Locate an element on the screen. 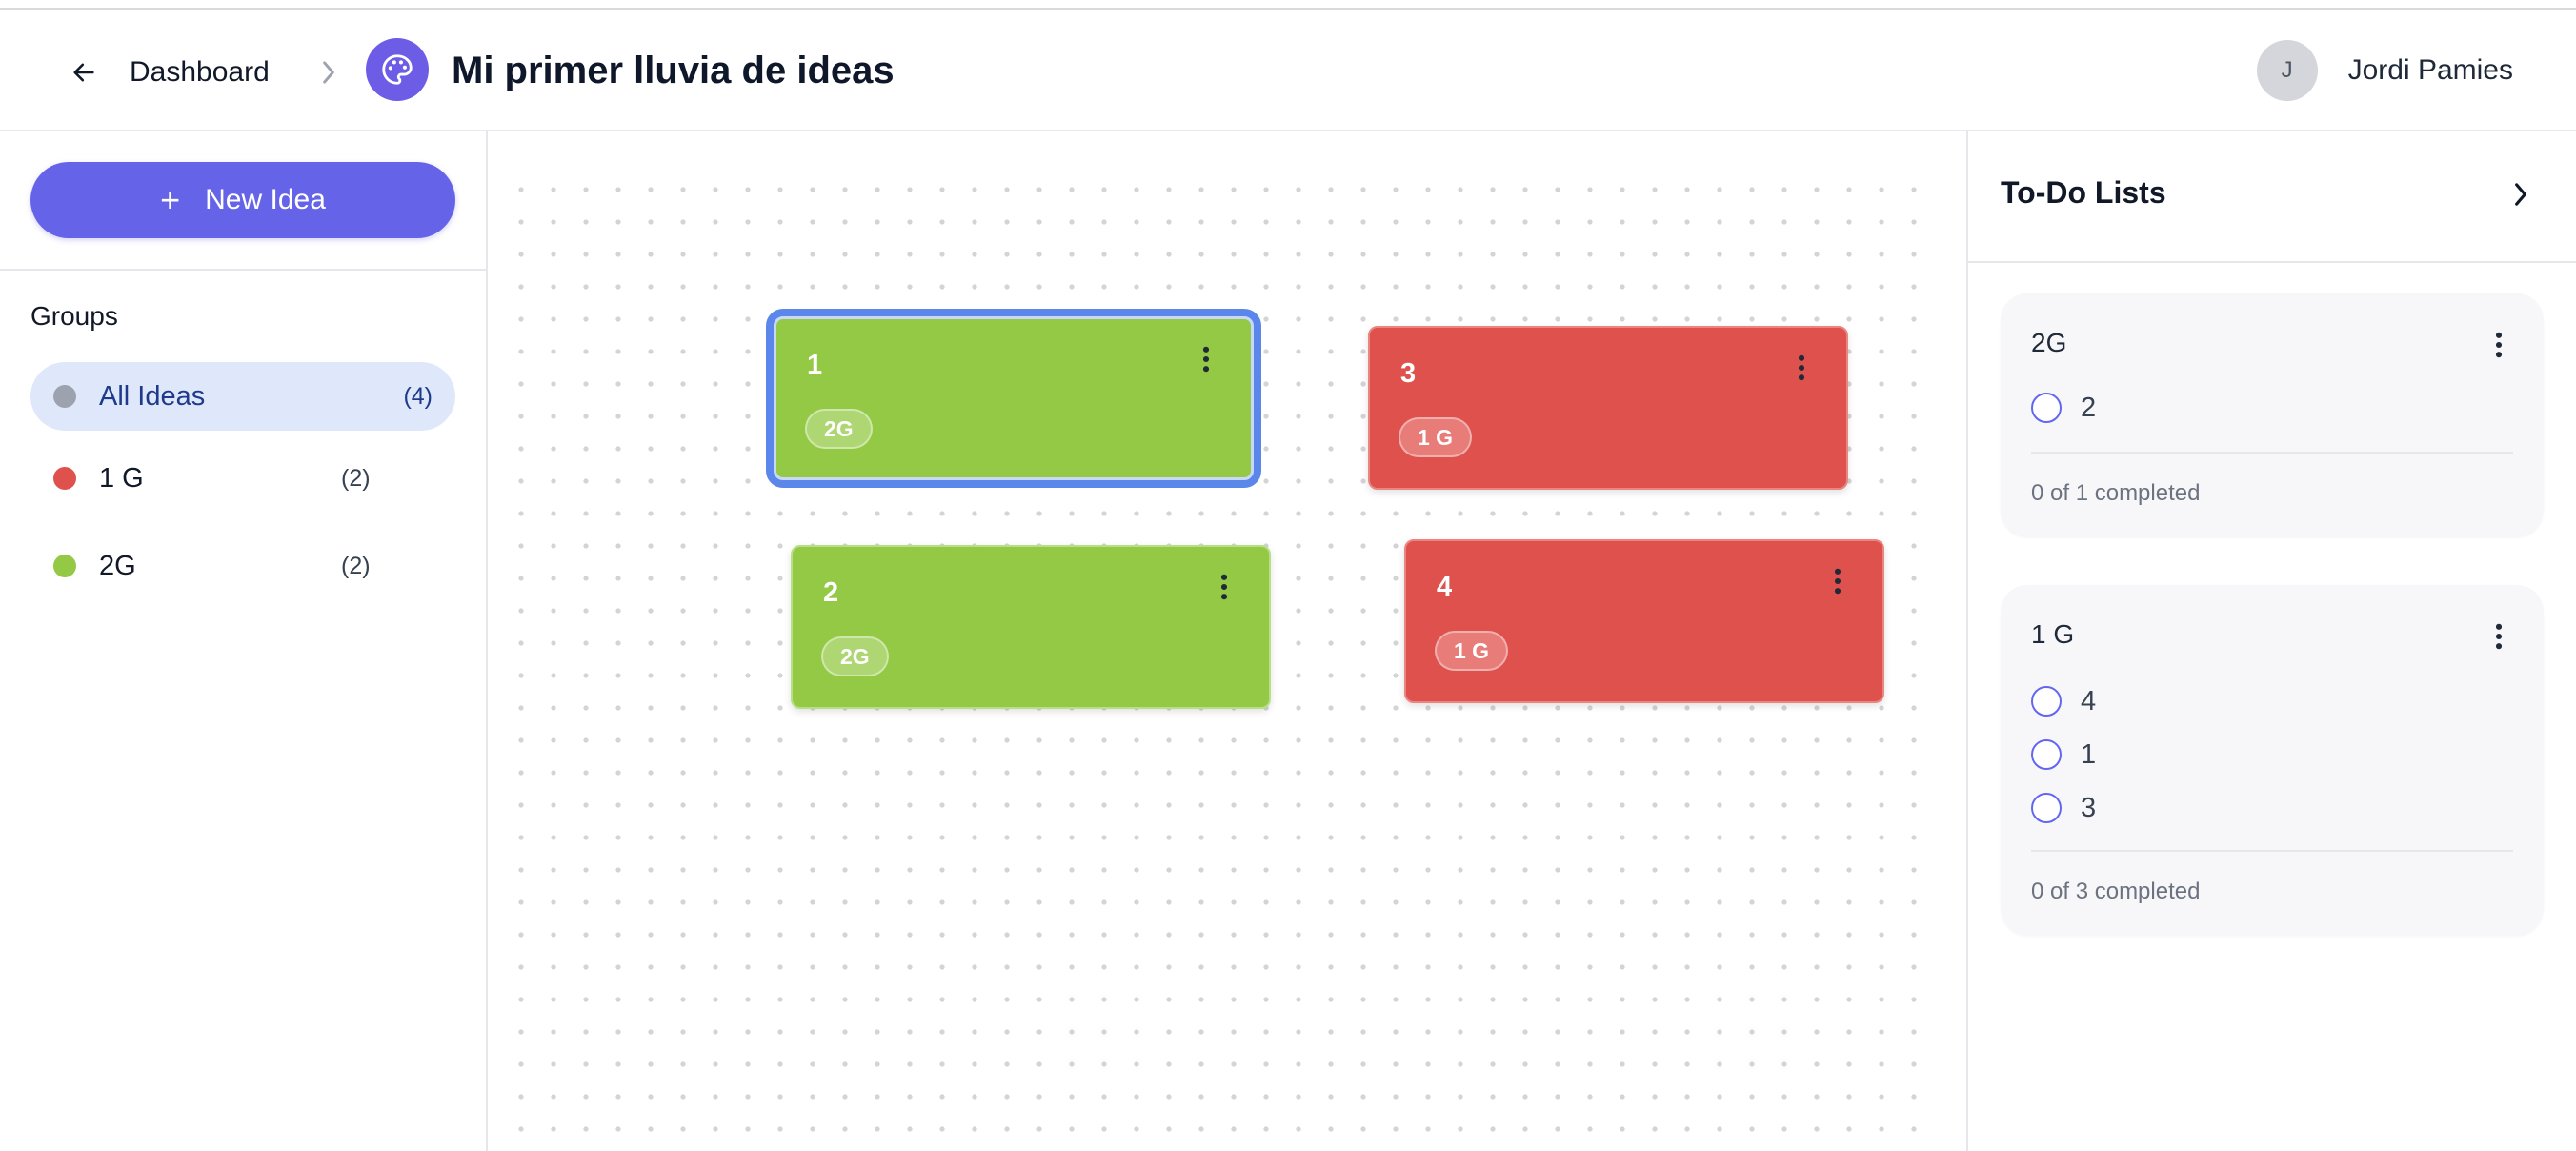  todo-list-title: 1 G is located at coordinates (2053, 634).